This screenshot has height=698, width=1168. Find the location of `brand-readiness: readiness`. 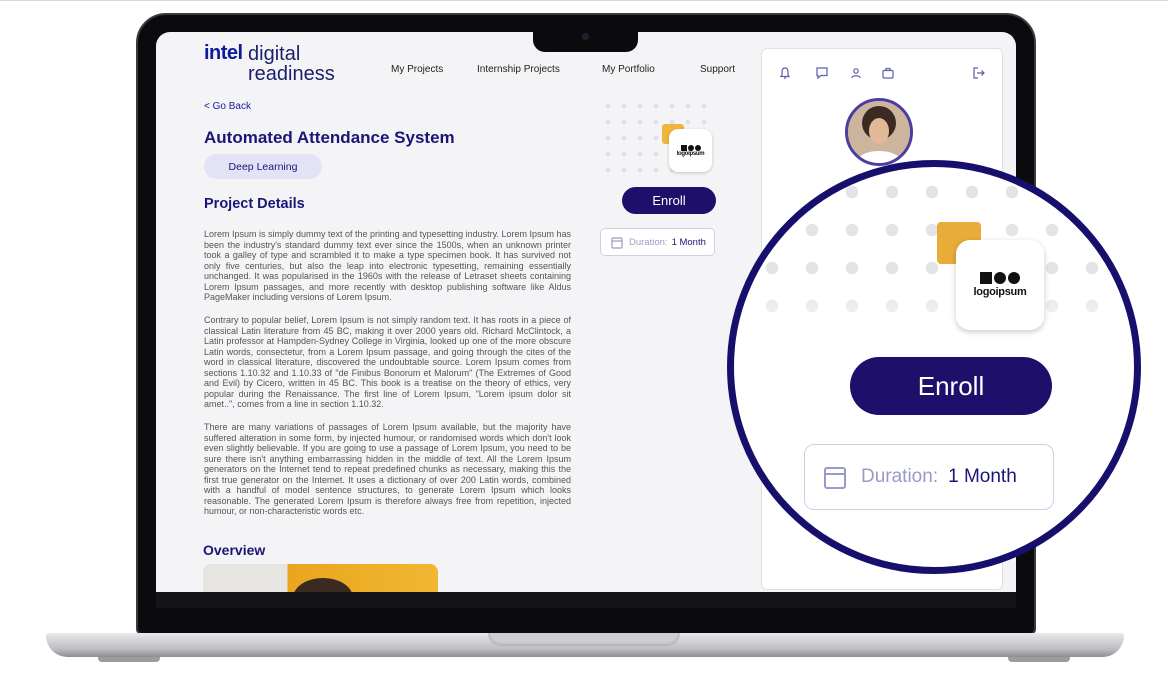

brand-readiness: readiness is located at coordinates (291, 74).